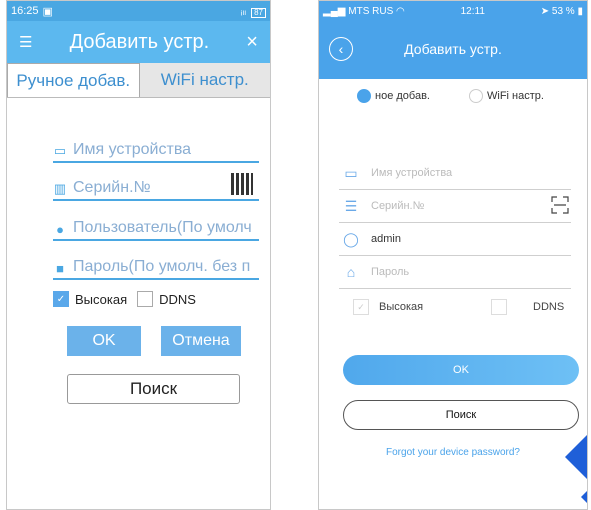 This screenshot has height=510, width=591. Describe the element at coordinates (201, 341) in the screenshot. I see `cancel-button: Отмена` at that location.